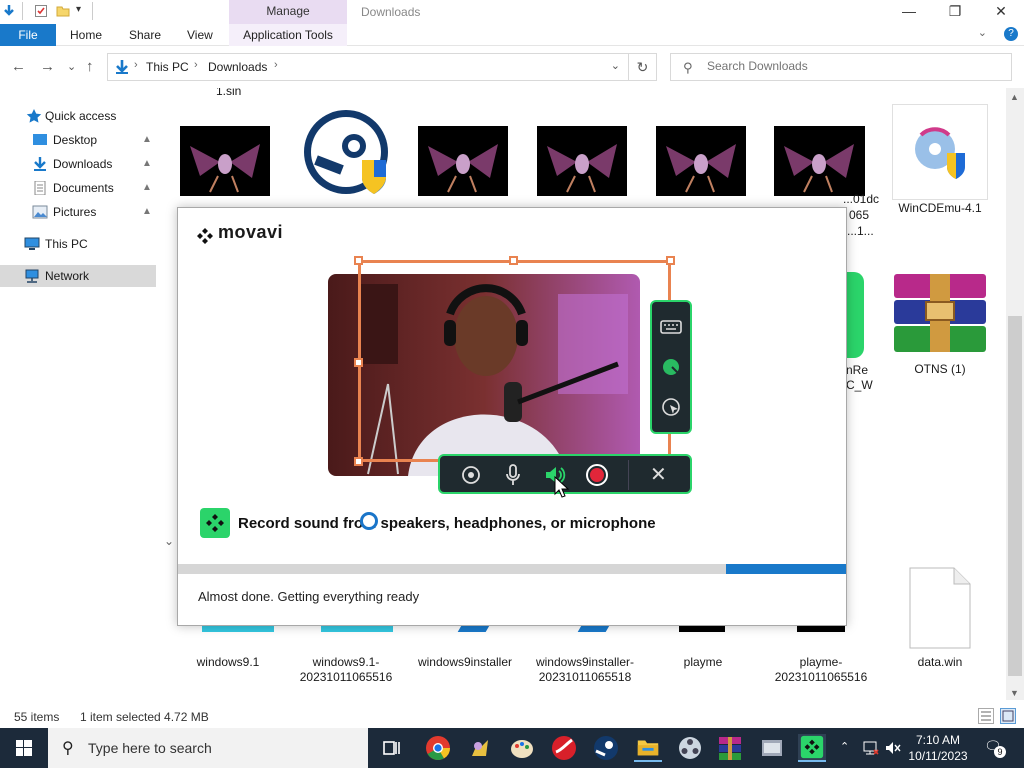 The width and height of the screenshot is (1024, 771). Describe the element at coordinates (167, 67) in the screenshot. I see `breadcrumb-this-pc: This PC` at that location.